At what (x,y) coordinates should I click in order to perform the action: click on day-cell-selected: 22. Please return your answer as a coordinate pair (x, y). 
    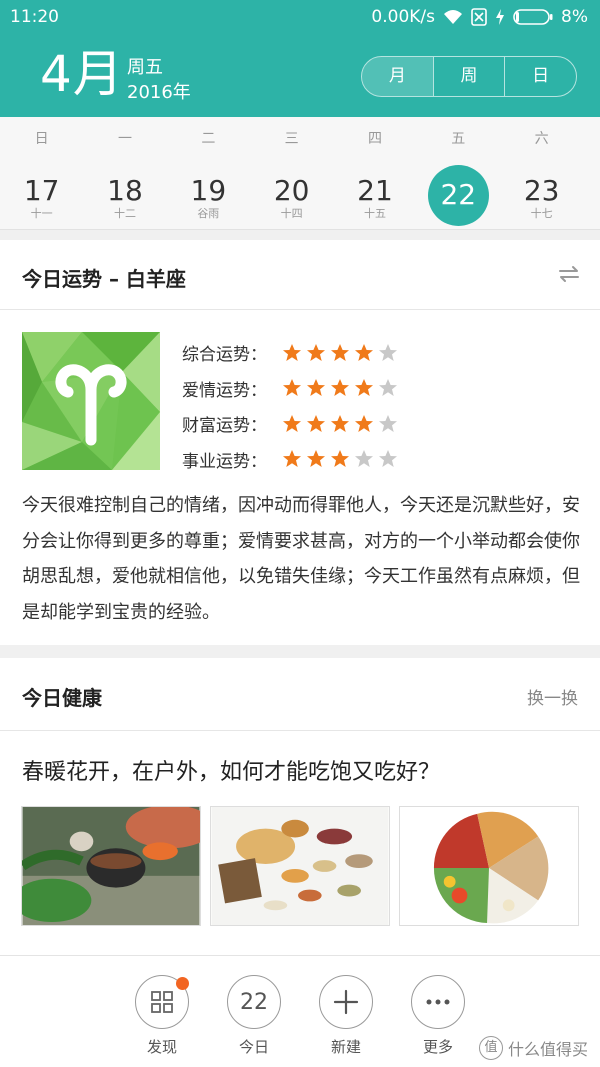
    Looking at the image, I should click on (458, 195).